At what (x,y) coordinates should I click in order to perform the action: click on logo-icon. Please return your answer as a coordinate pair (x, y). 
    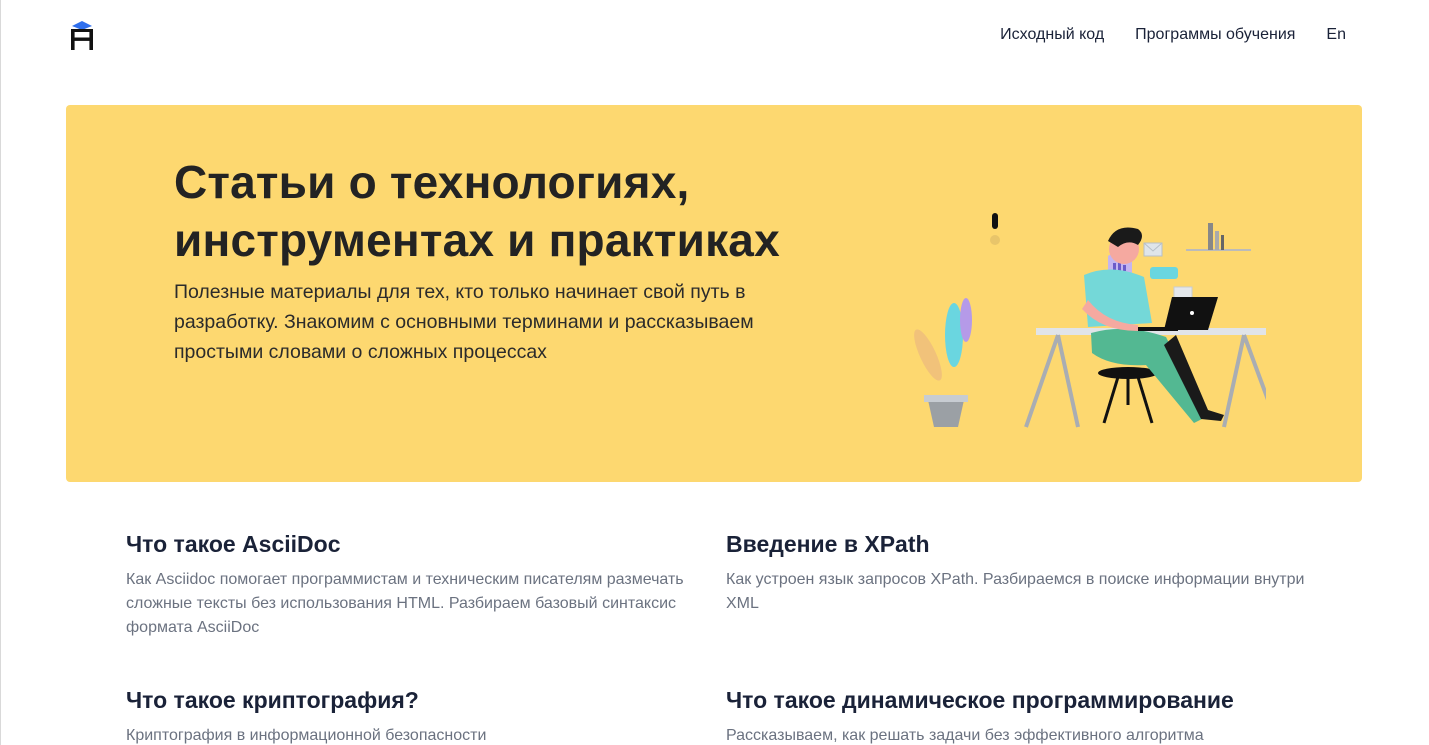
    Looking at the image, I should click on (82, 35).